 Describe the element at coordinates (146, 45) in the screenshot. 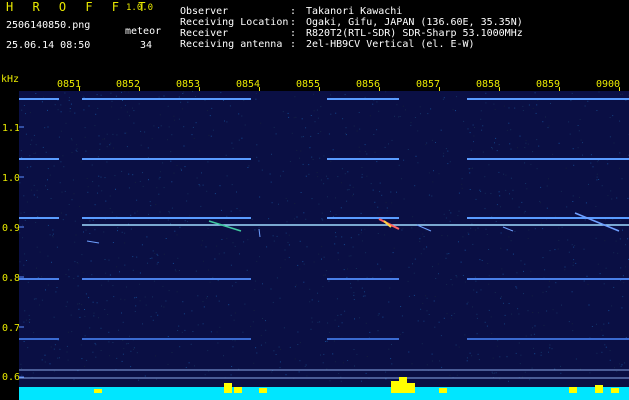

I see `meteor-count: 34` at that location.